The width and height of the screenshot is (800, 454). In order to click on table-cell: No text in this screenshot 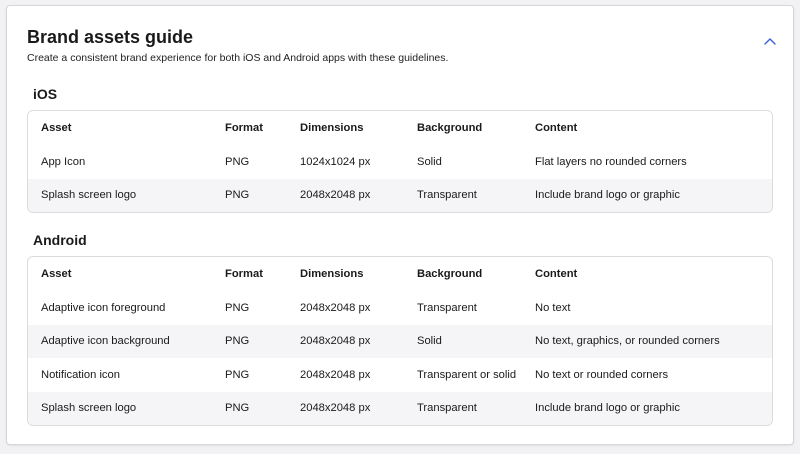, I will do `click(553, 307)`.